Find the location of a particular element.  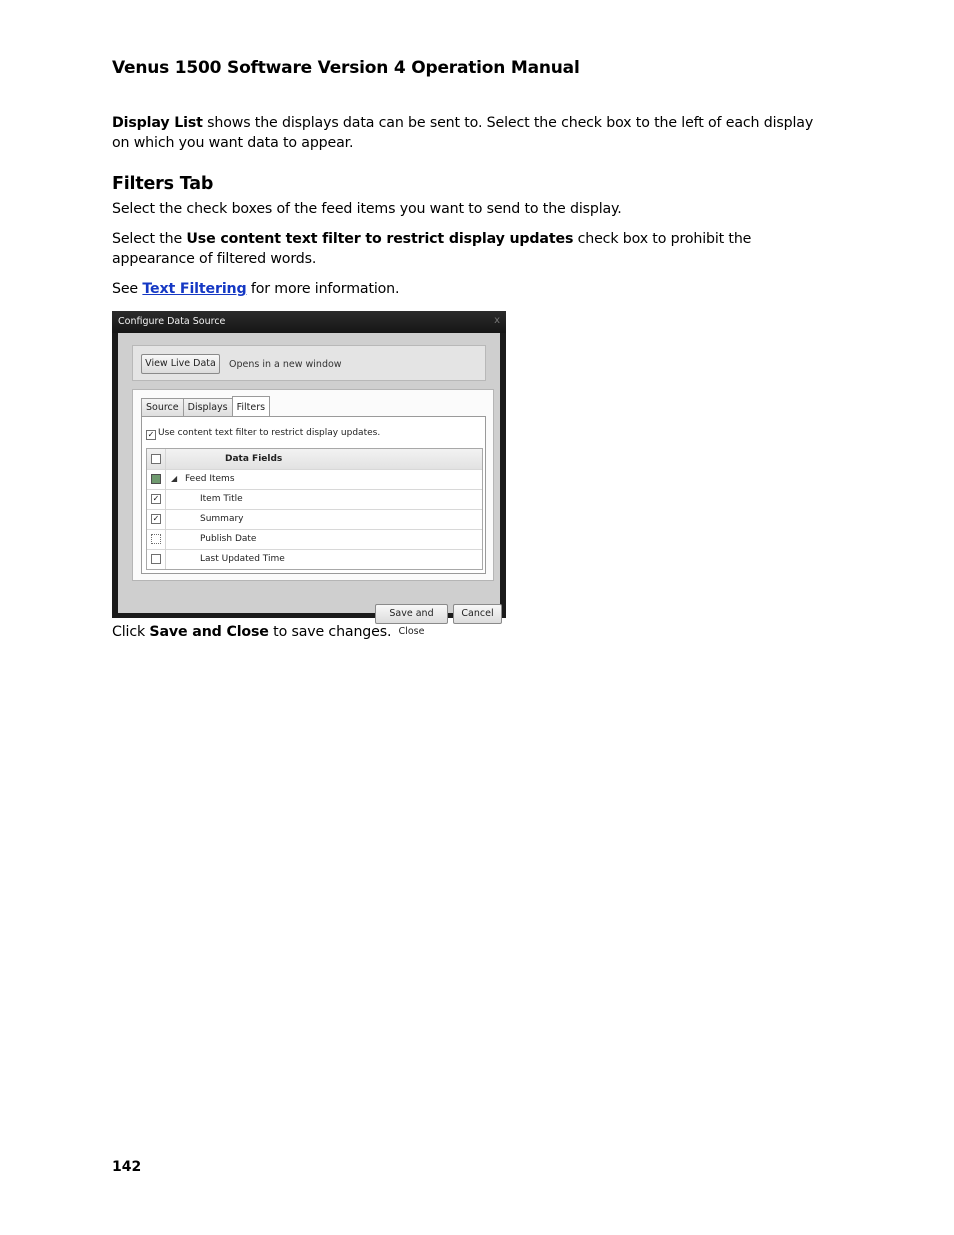

p3-suffix: for more information. is located at coordinates (323, 289).